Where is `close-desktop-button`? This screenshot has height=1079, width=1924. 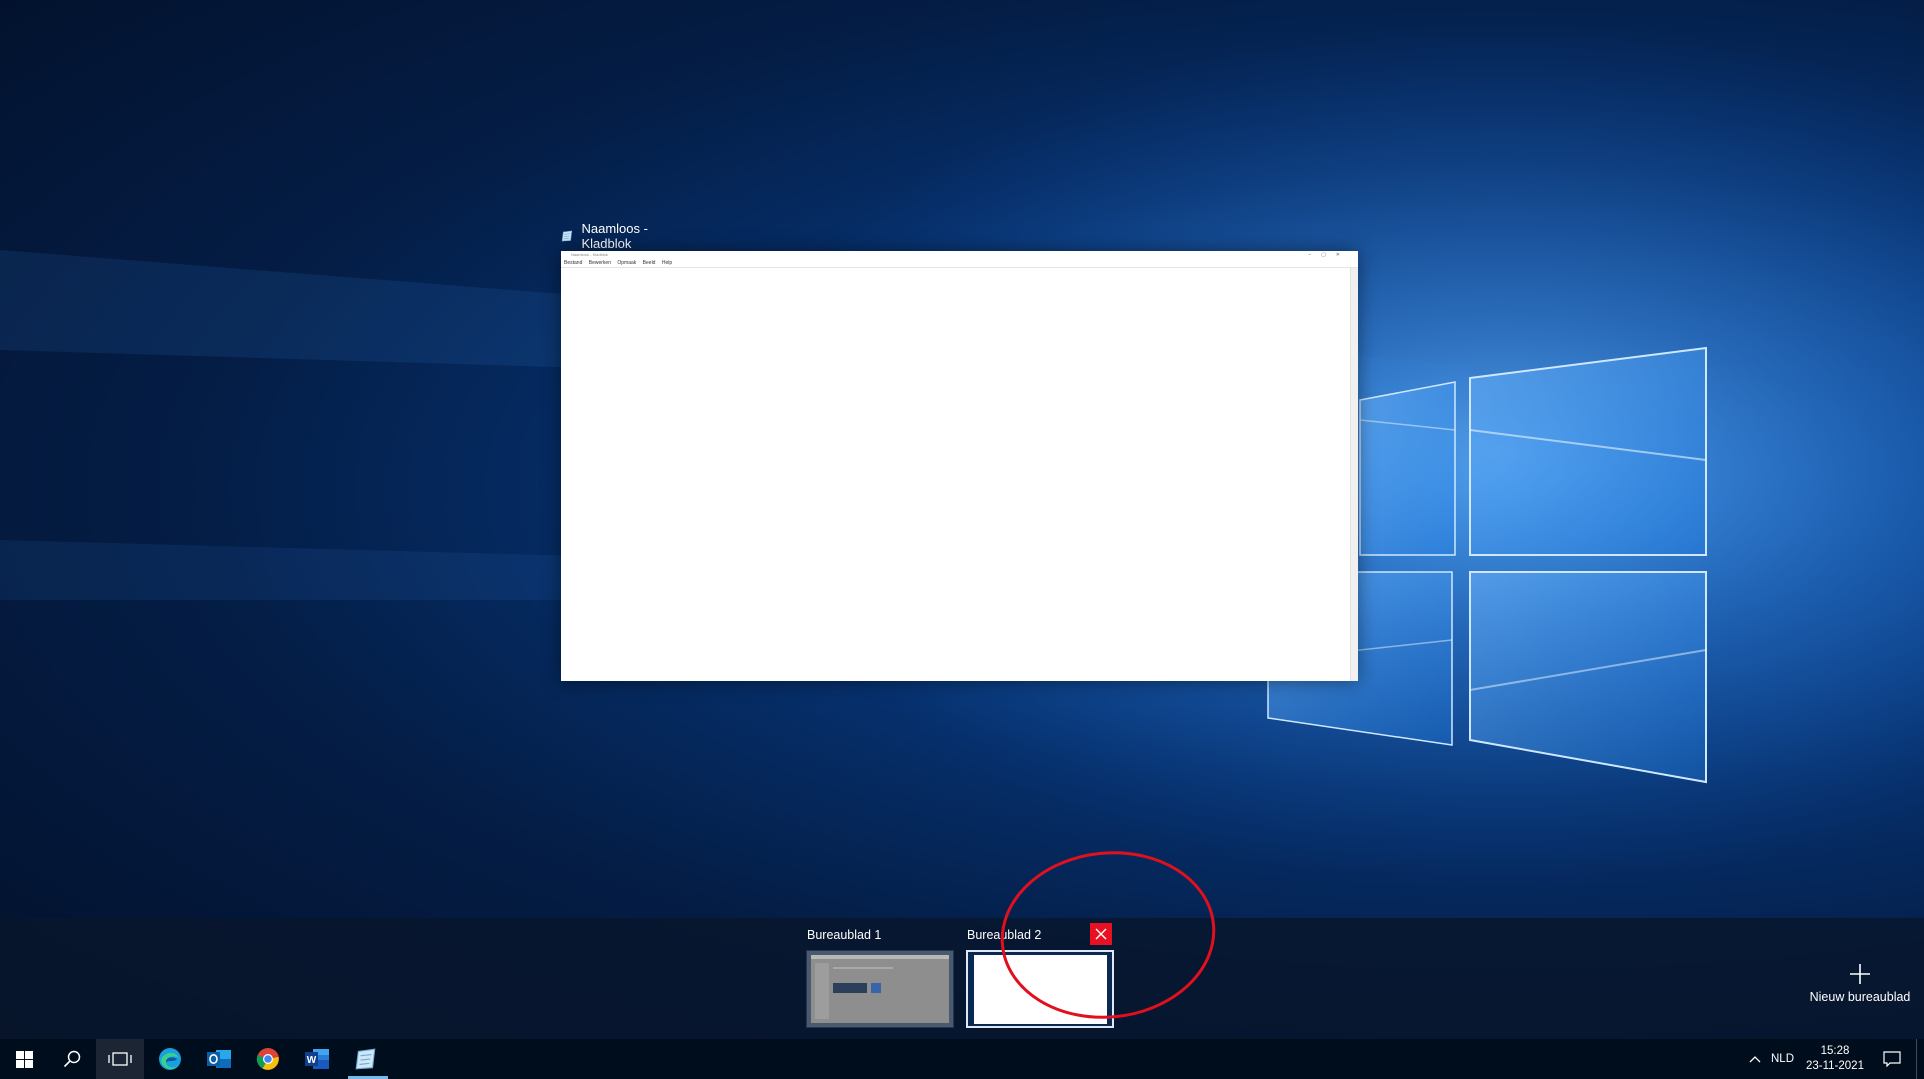 close-desktop-button is located at coordinates (1101, 934).